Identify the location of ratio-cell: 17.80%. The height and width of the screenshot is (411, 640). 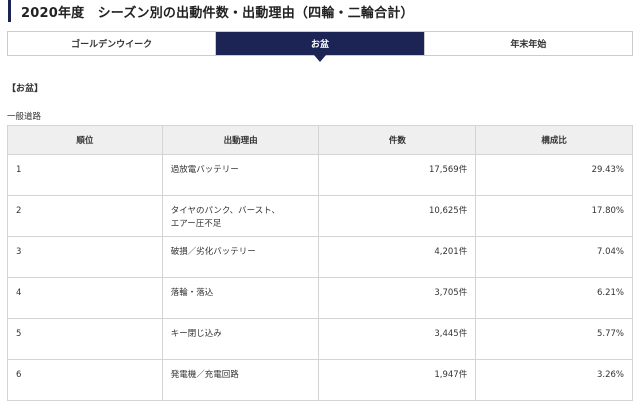
(554, 216).